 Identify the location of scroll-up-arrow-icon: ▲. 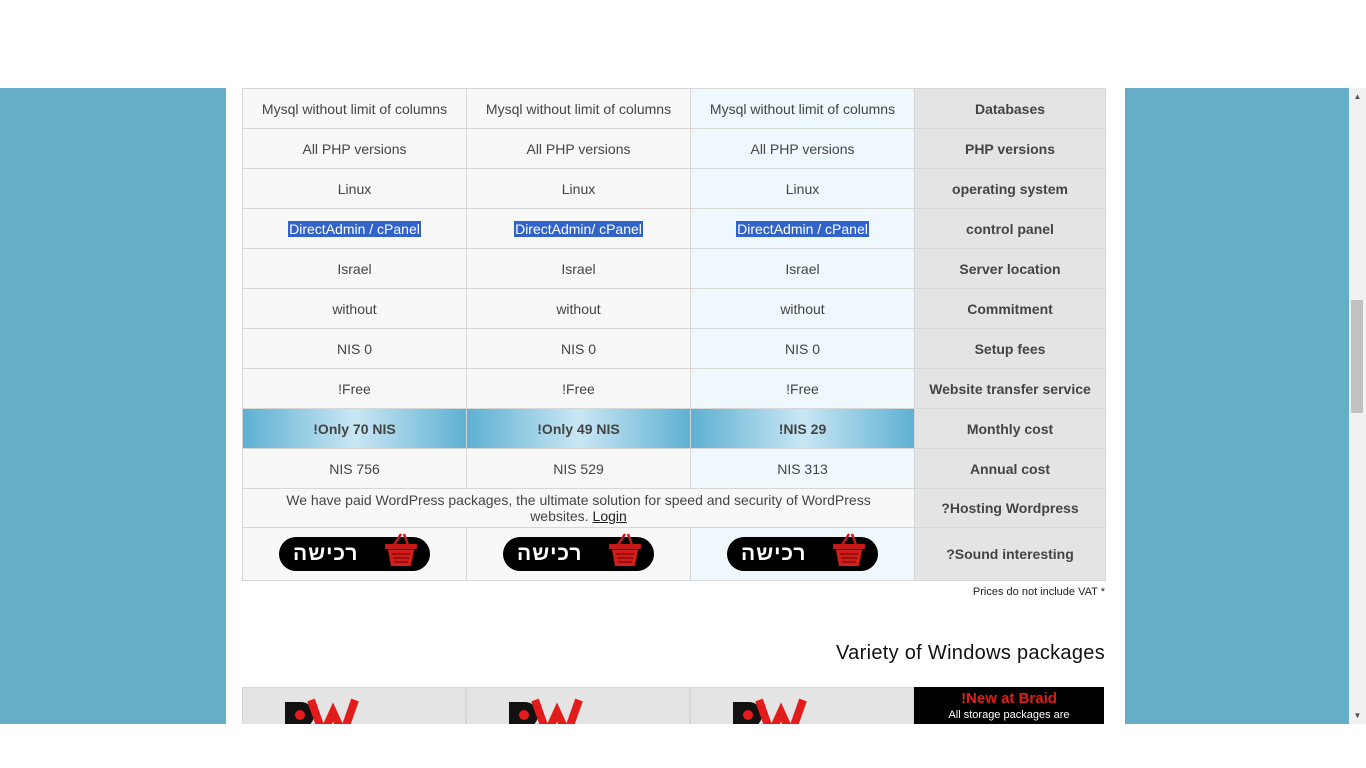
(1357, 96).